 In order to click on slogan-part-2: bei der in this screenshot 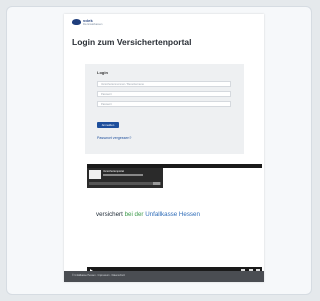, I will do `click(134, 214)`.